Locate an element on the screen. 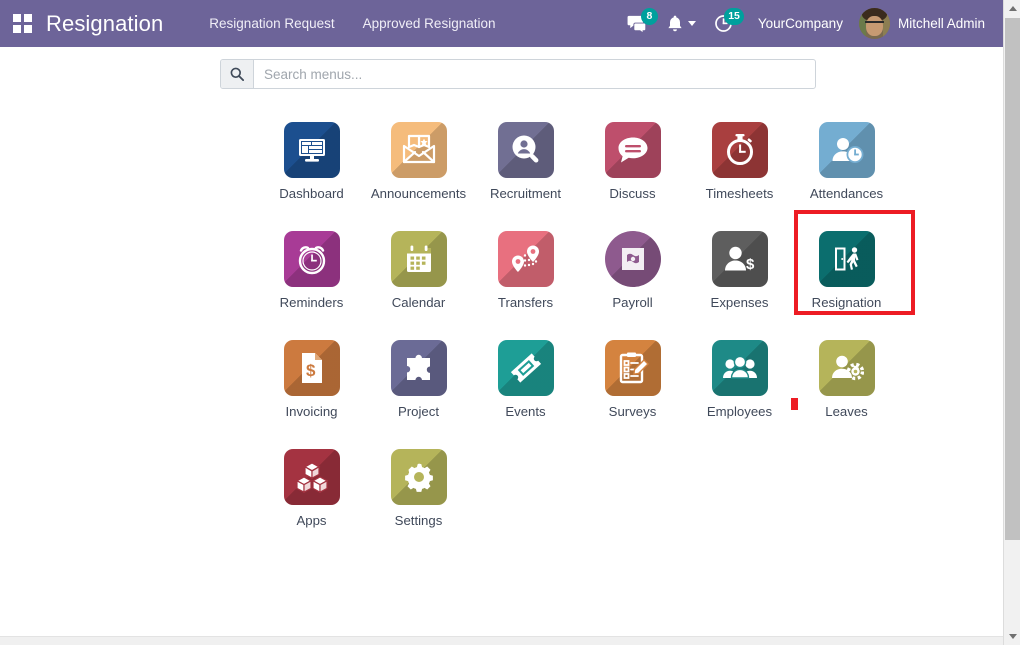 The image size is (1020, 645). messages-button: 8 is located at coordinates (638, 23).